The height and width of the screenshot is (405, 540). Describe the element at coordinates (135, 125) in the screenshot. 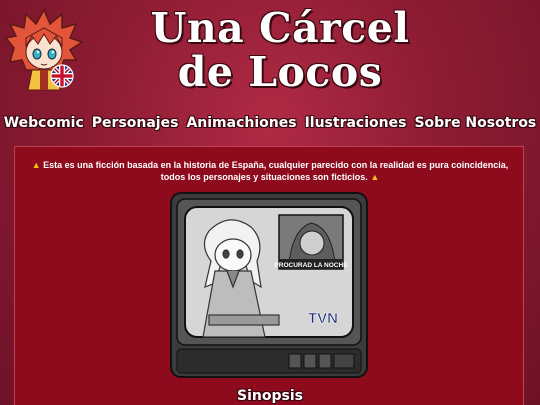

I see `nav-item-personajes: Personajes` at that location.